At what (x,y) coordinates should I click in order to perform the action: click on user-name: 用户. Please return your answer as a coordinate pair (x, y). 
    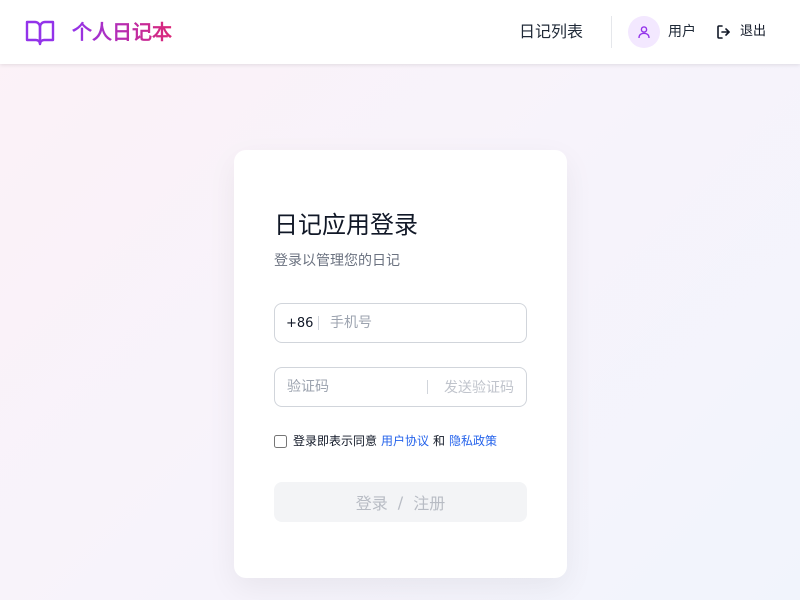
    Looking at the image, I should click on (682, 32).